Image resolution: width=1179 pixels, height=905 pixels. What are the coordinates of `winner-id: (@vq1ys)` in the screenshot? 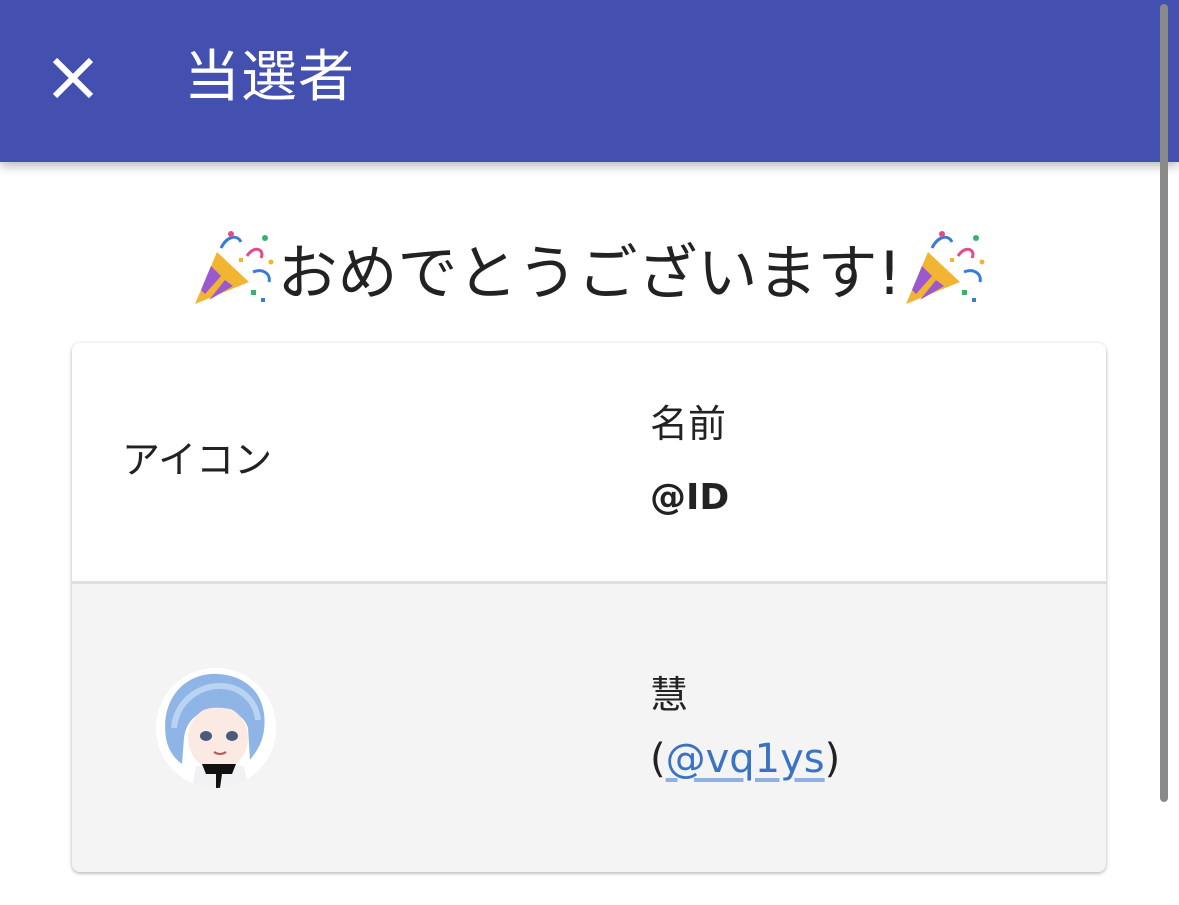 It's located at (745, 759).